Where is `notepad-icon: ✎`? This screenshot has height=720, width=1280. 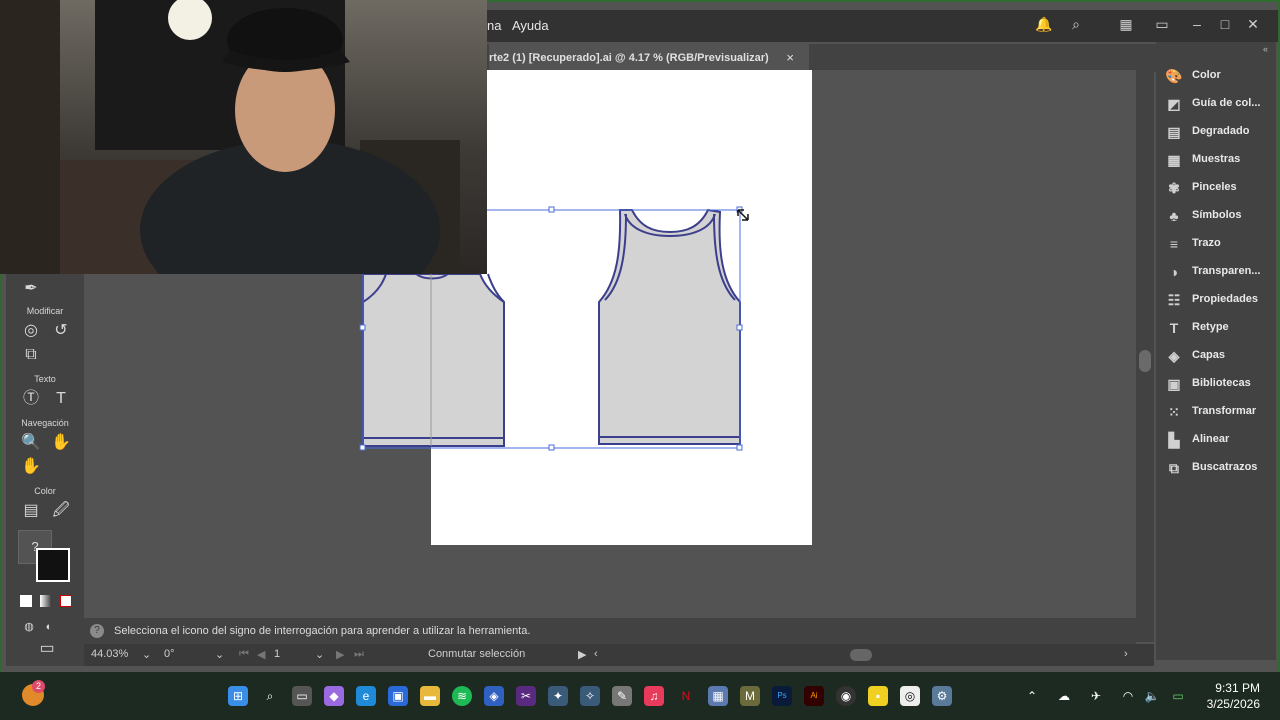 notepad-icon: ✎ is located at coordinates (622, 696).